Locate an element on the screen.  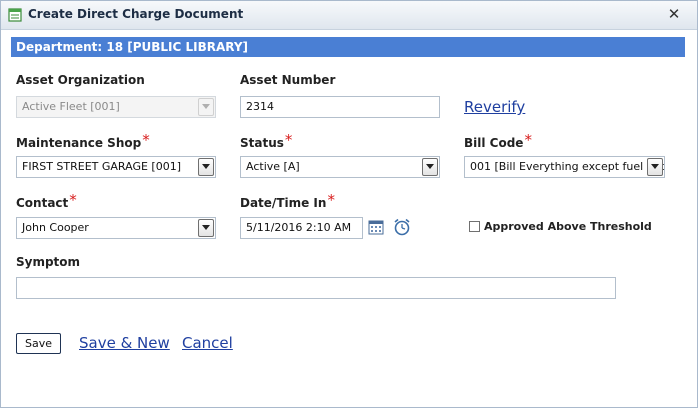
reverify-link: Reverify is located at coordinates (494, 107).